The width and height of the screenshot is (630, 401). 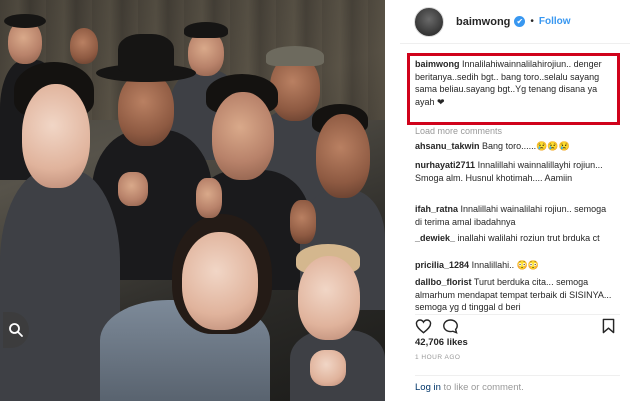 What do you see at coordinates (505, 265) in the screenshot?
I see `comment-text: Innalillahi.. 😳😳` at bounding box center [505, 265].